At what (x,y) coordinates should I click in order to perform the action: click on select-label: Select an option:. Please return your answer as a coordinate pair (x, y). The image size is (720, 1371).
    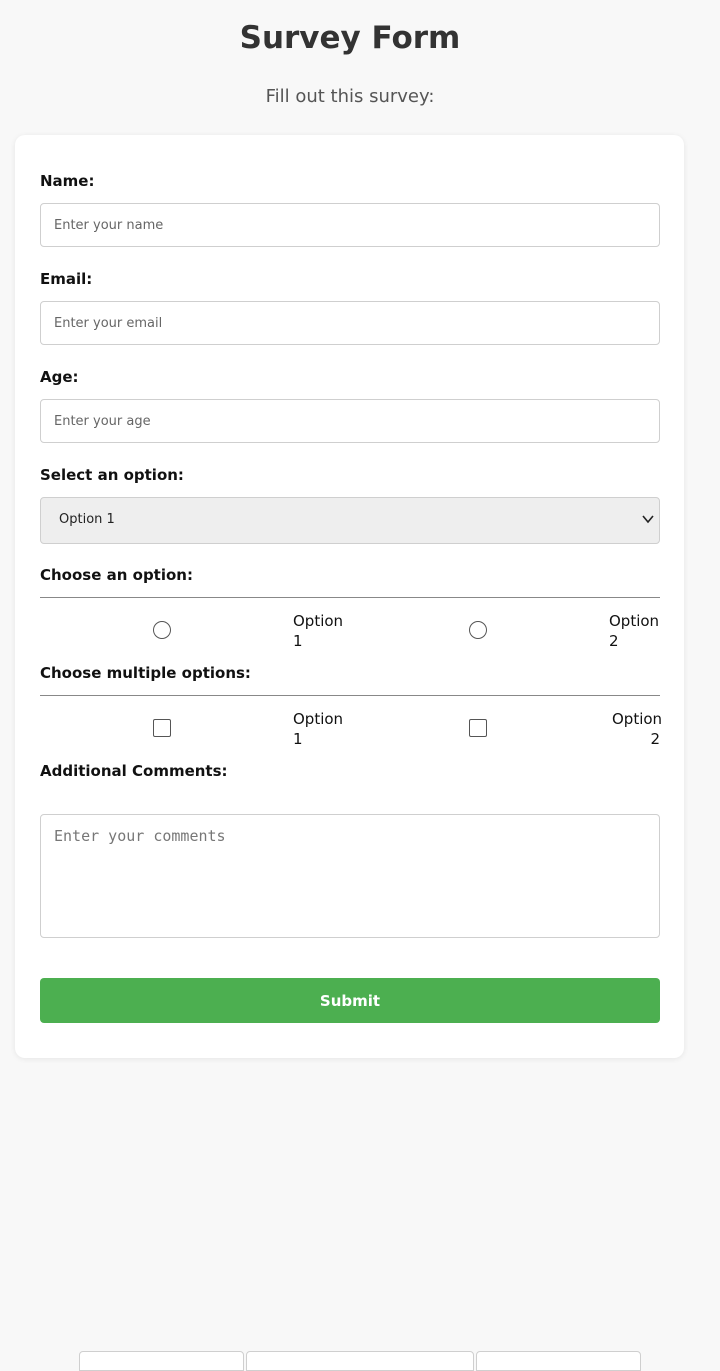
    Looking at the image, I should click on (112, 475).